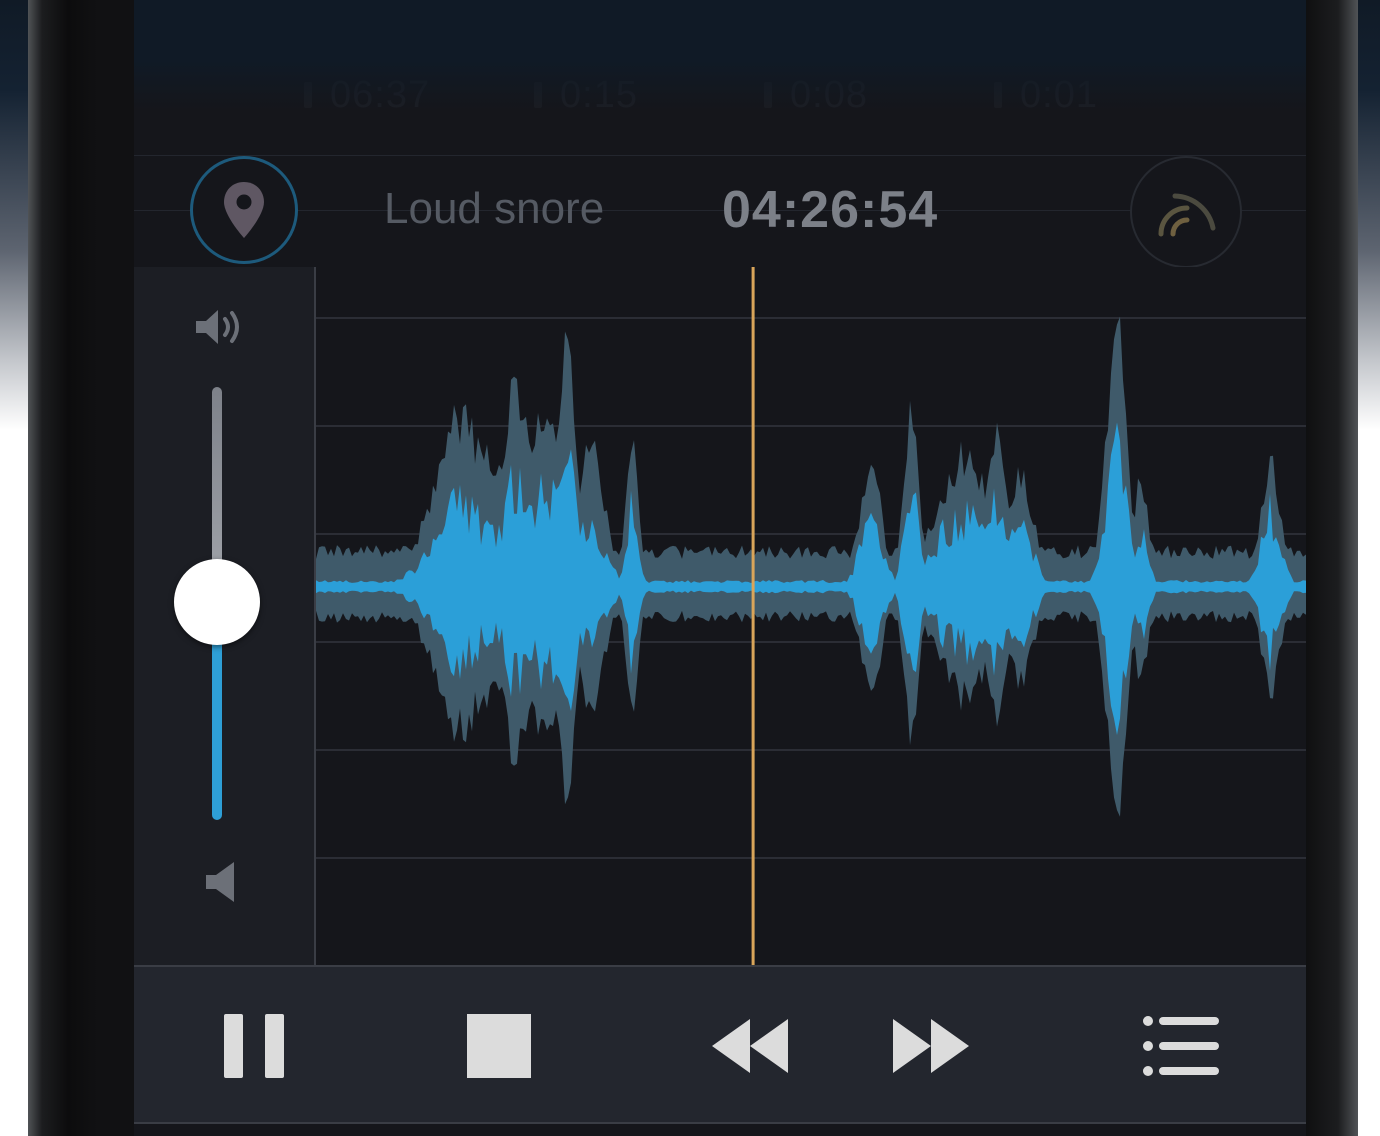 This screenshot has height=1136, width=1380. I want to click on volume-low-icon, so click(221, 882).